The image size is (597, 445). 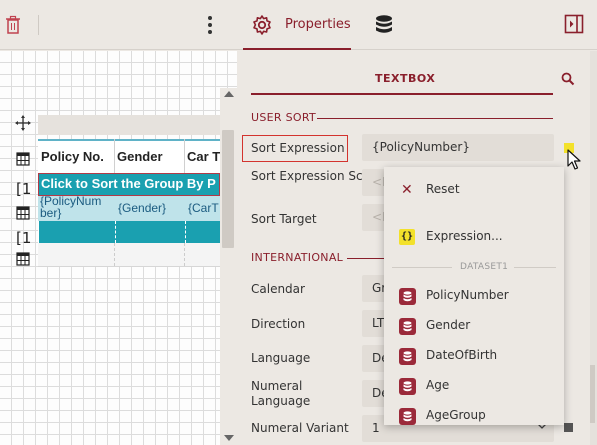 I want to click on move-icon, so click(x=23, y=123).